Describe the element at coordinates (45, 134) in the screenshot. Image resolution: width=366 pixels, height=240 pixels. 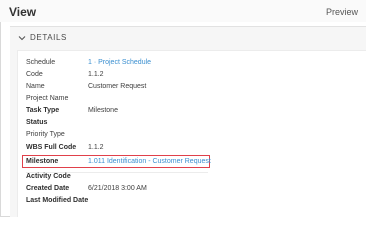
I see `field-label-priority-type: Priority Type` at that location.